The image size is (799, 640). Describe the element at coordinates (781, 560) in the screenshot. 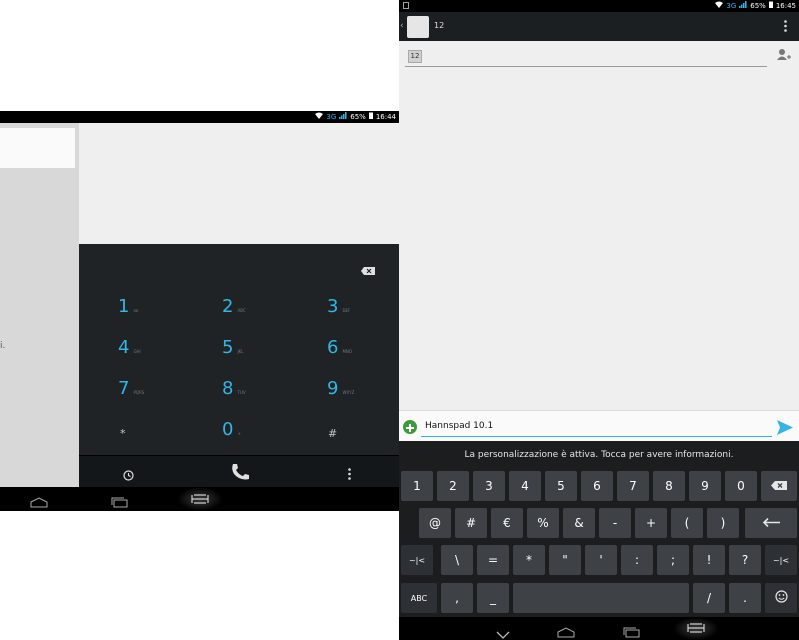

I see `key-symbols-shift-right: ~|<` at that location.